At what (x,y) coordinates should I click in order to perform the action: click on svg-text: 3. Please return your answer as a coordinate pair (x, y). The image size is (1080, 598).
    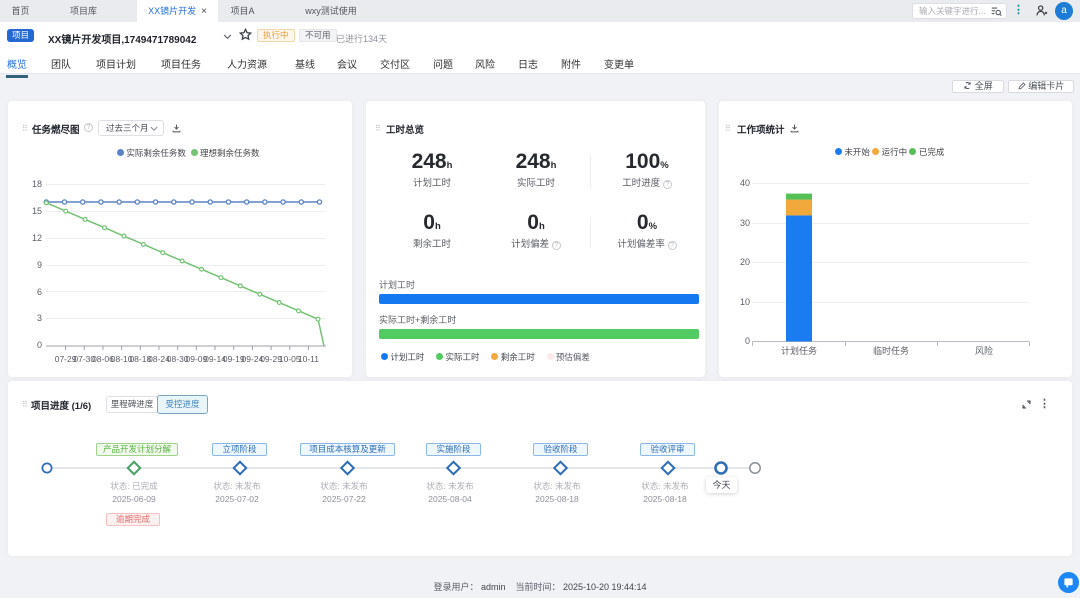
    Looking at the image, I should click on (39, 318).